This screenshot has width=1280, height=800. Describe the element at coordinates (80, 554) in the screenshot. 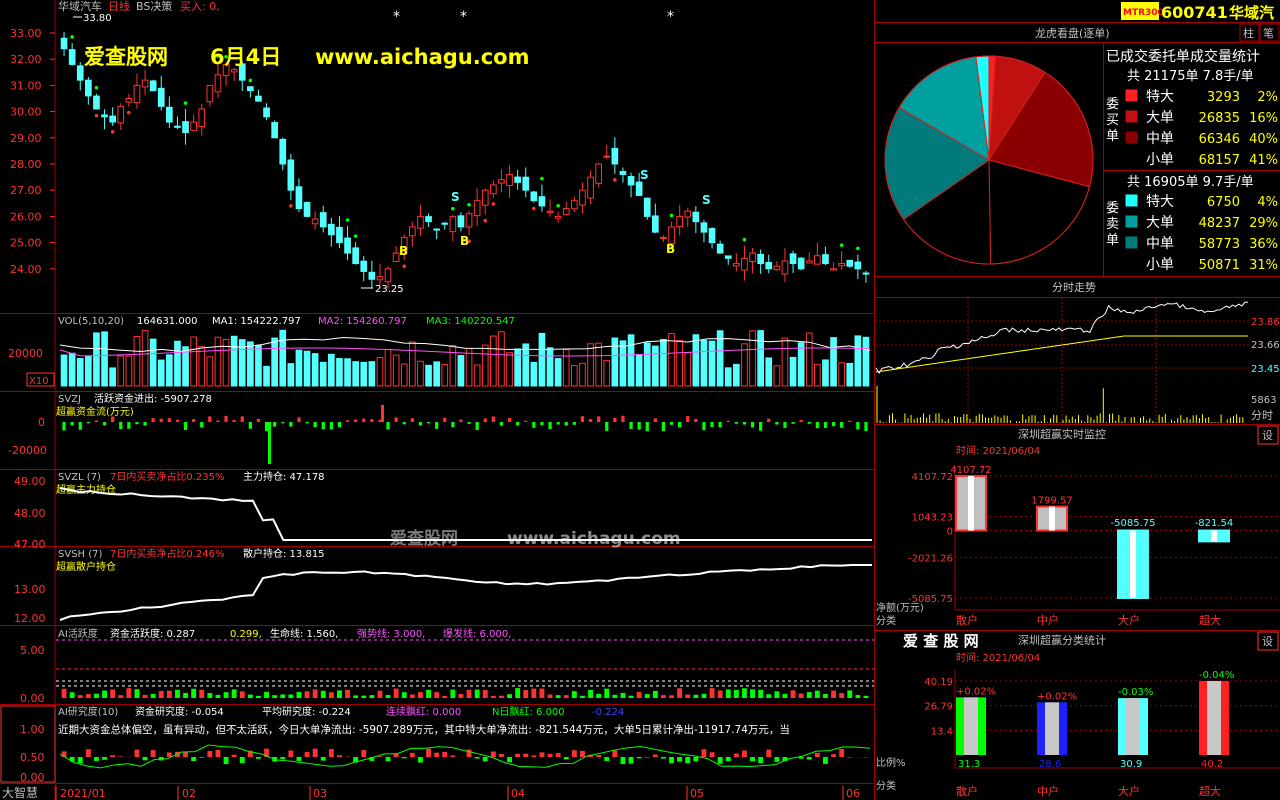

I see `svsh-title: SVSH (7)` at that location.